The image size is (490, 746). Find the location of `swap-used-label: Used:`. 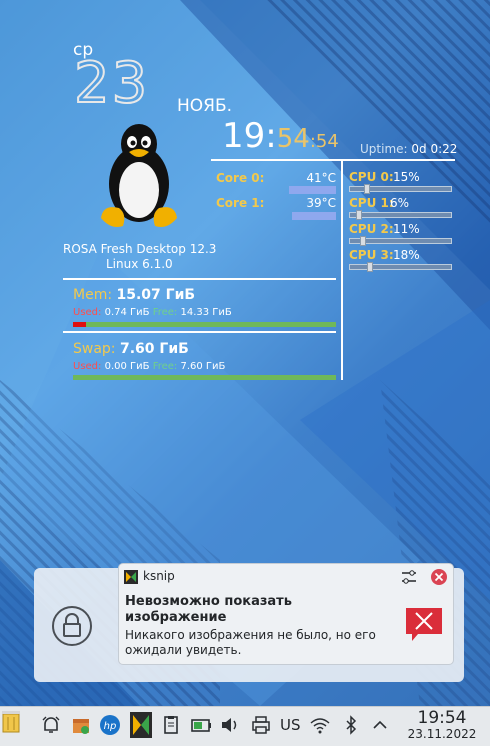

swap-used-label: Used: is located at coordinates (87, 366).